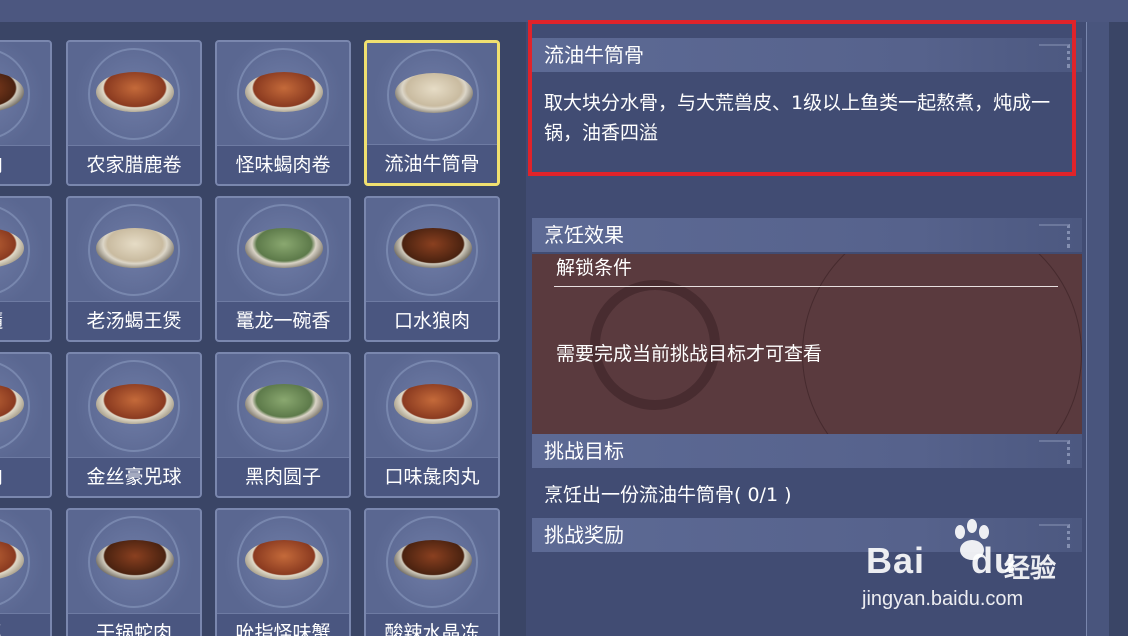  What do you see at coordinates (432, 624) in the screenshot?
I see `dish-name: 酸辣水晶冻` at bounding box center [432, 624].